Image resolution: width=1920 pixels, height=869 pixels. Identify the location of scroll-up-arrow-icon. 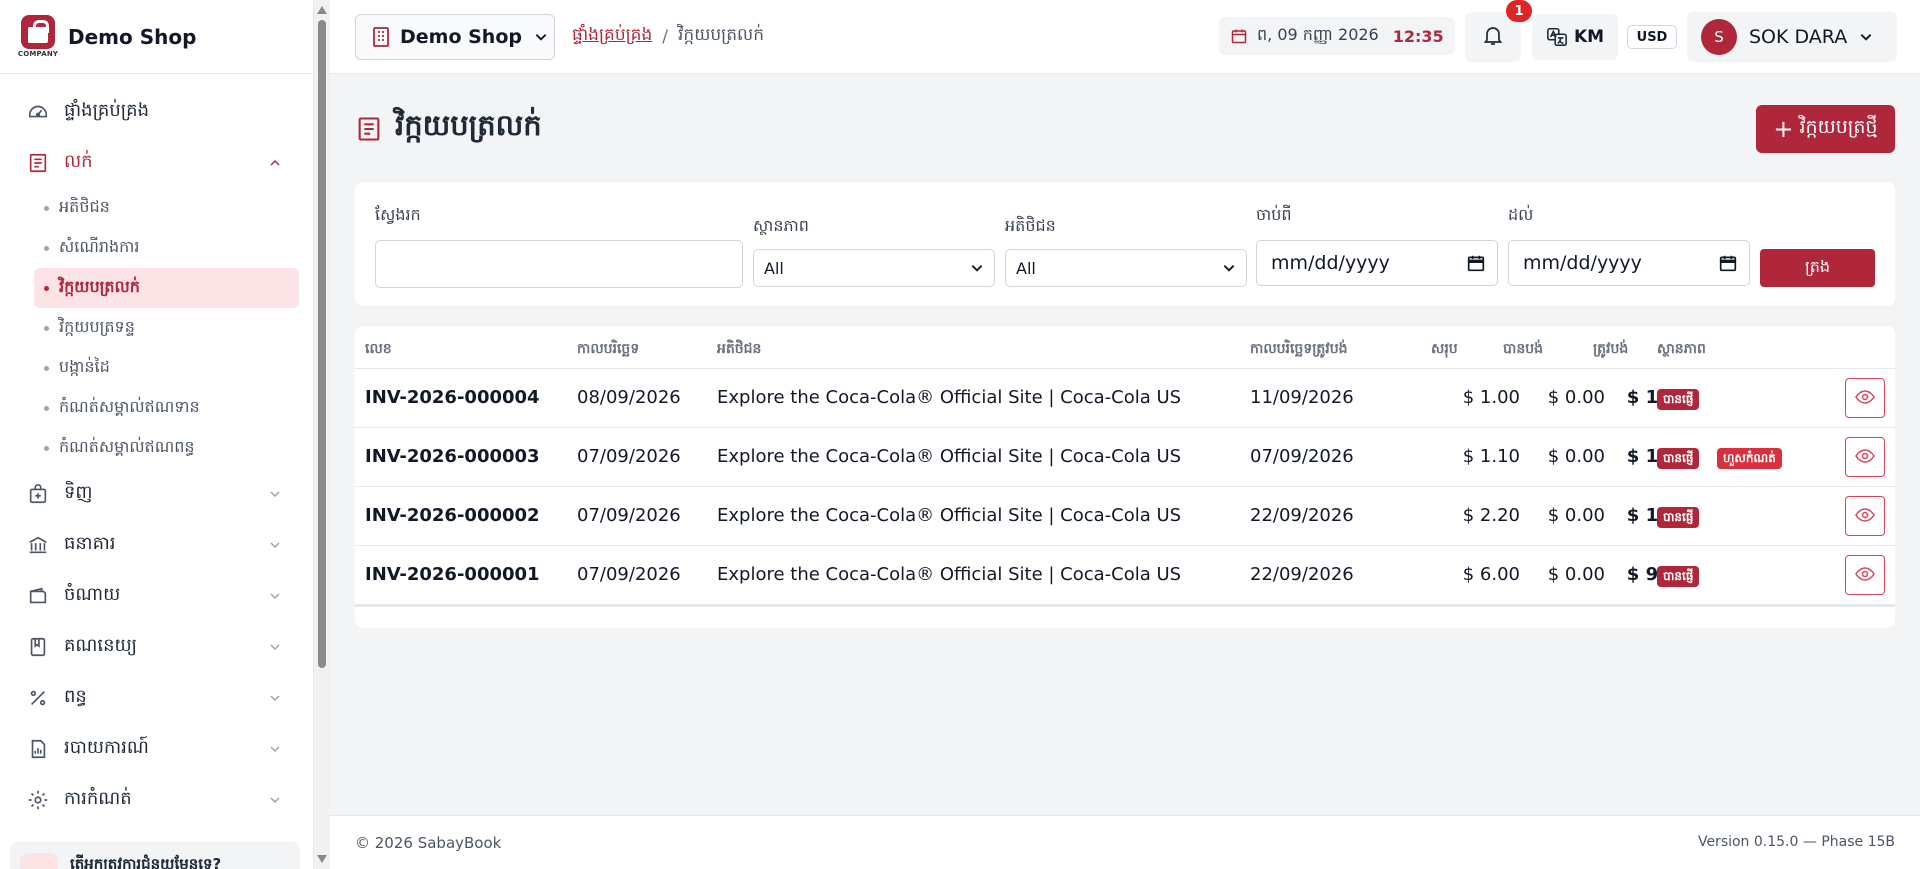
(322, 10).